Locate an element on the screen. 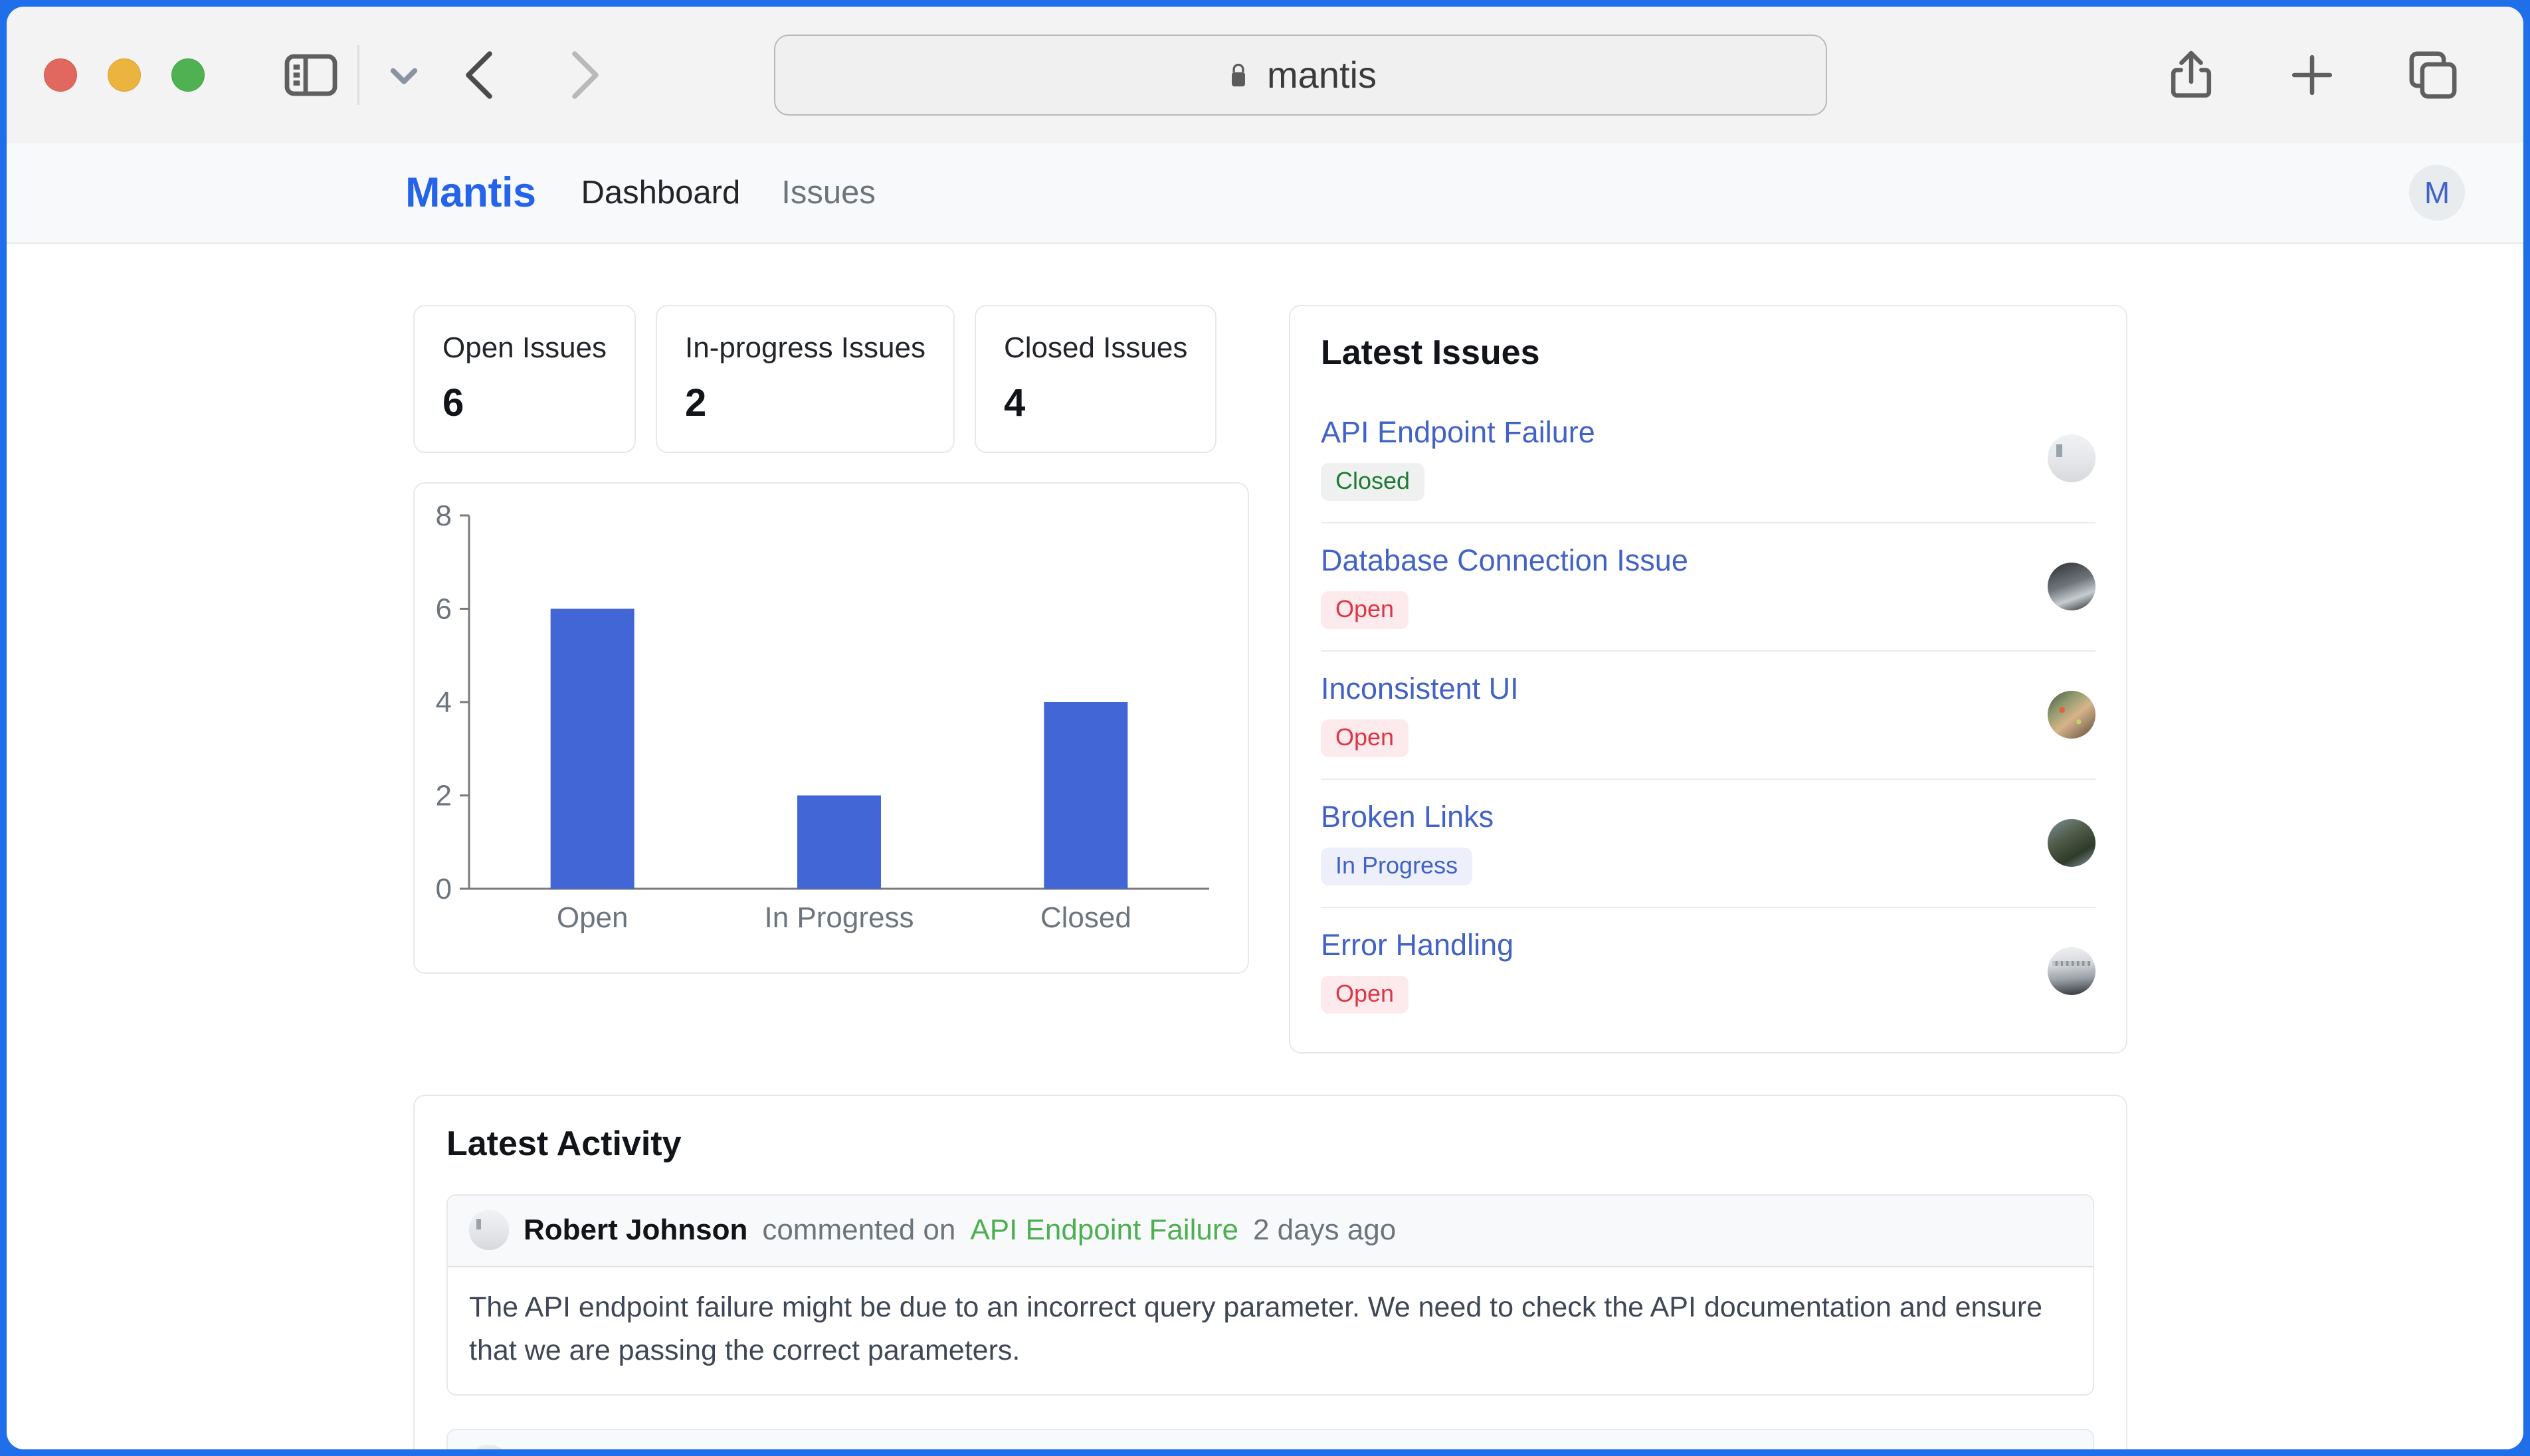  issue-row: Database Connection Issue Open is located at coordinates (1708, 586).